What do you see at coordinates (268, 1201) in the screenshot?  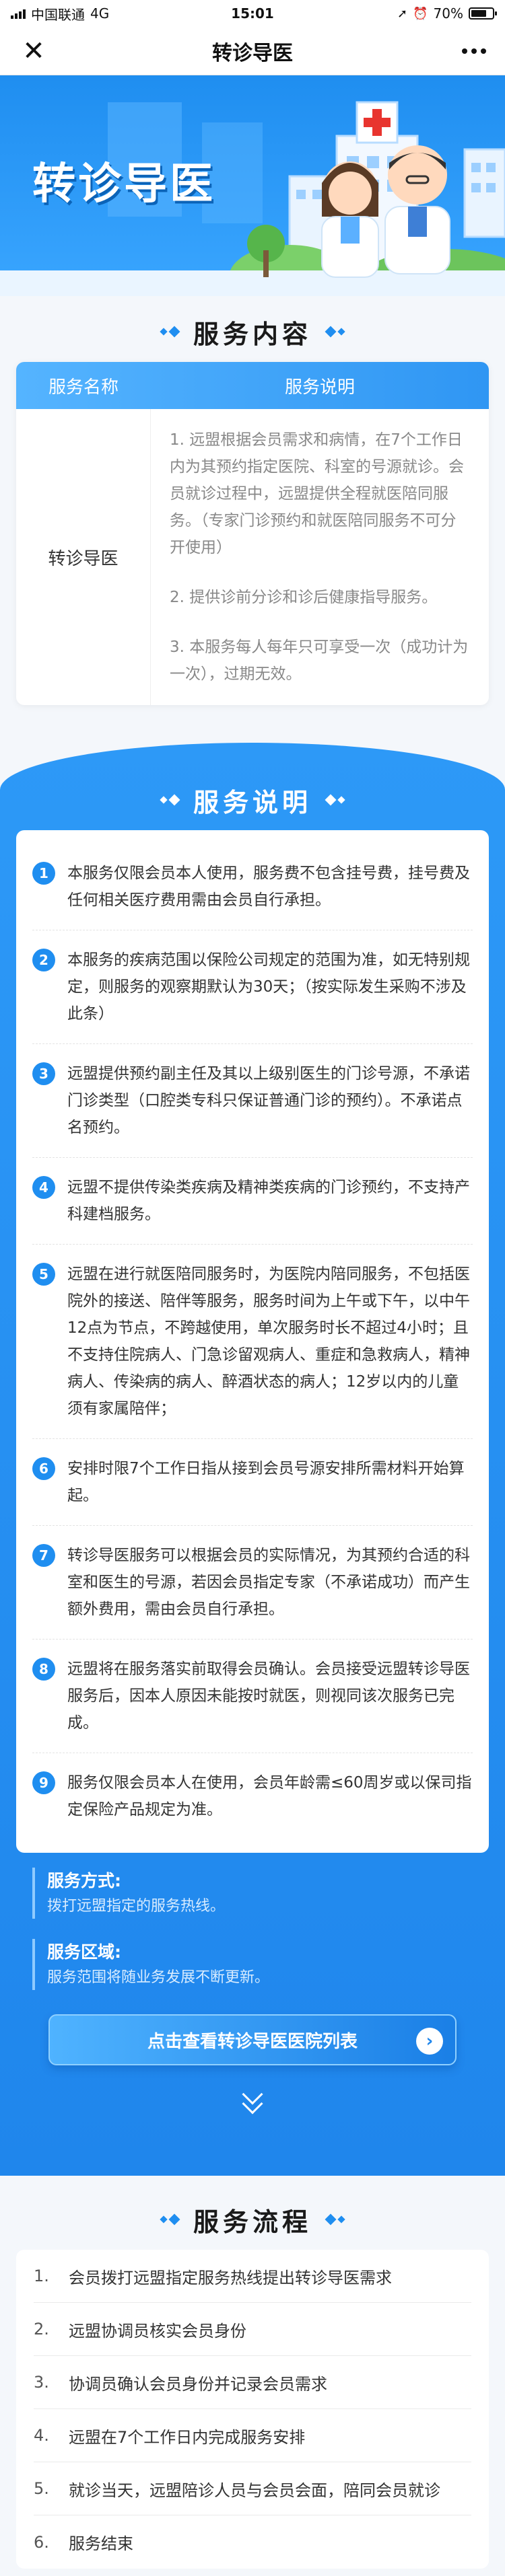 I see `rule-text: 远盟不提供传染类疾病及精神类疾病的门诊预约，不支持产科建档服务。` at bounding box center [268, 1201].